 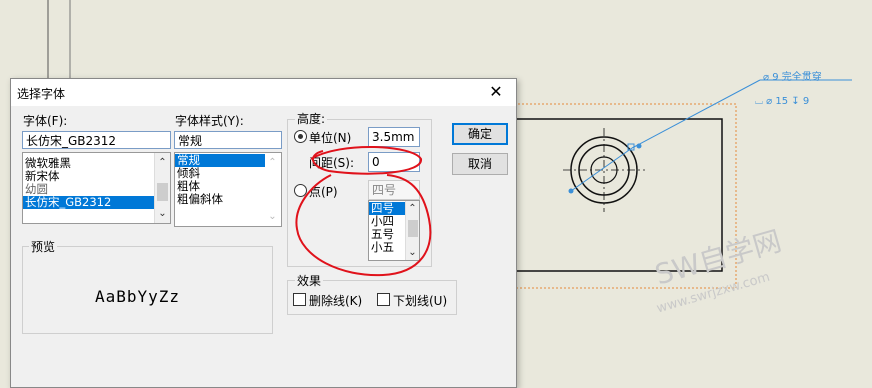 What do you see at coordinates (782, 101) in the screenshot?
I see `hole-note-line2: ⌴ ⌀ 15 ↧ 9` at bounding box center [782, 101].